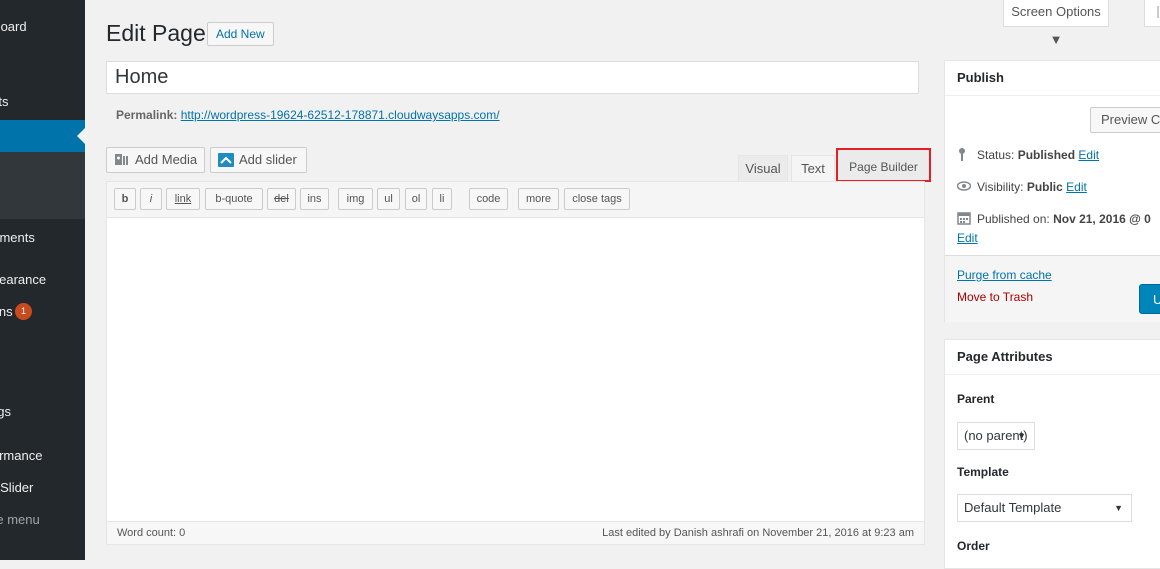 The height and width of the screenshot is (569, 1160). What do you see at coordinates (13, 26) in the screenshot?
I see `menu-label: Dashboard` at bounding box center [13, 26].